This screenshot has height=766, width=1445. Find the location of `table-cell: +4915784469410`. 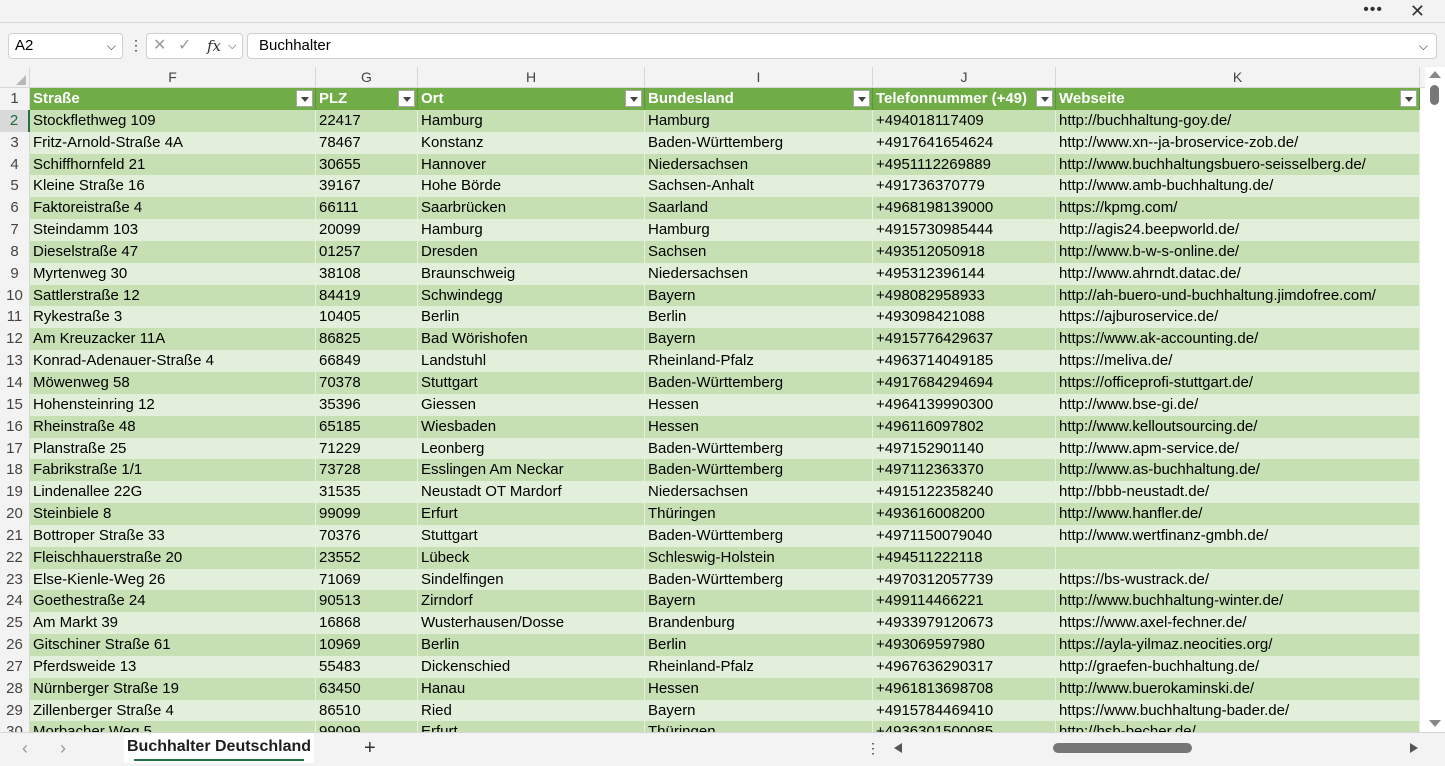

table-cell: +4915784469410 is located at coordinates (964, 710).